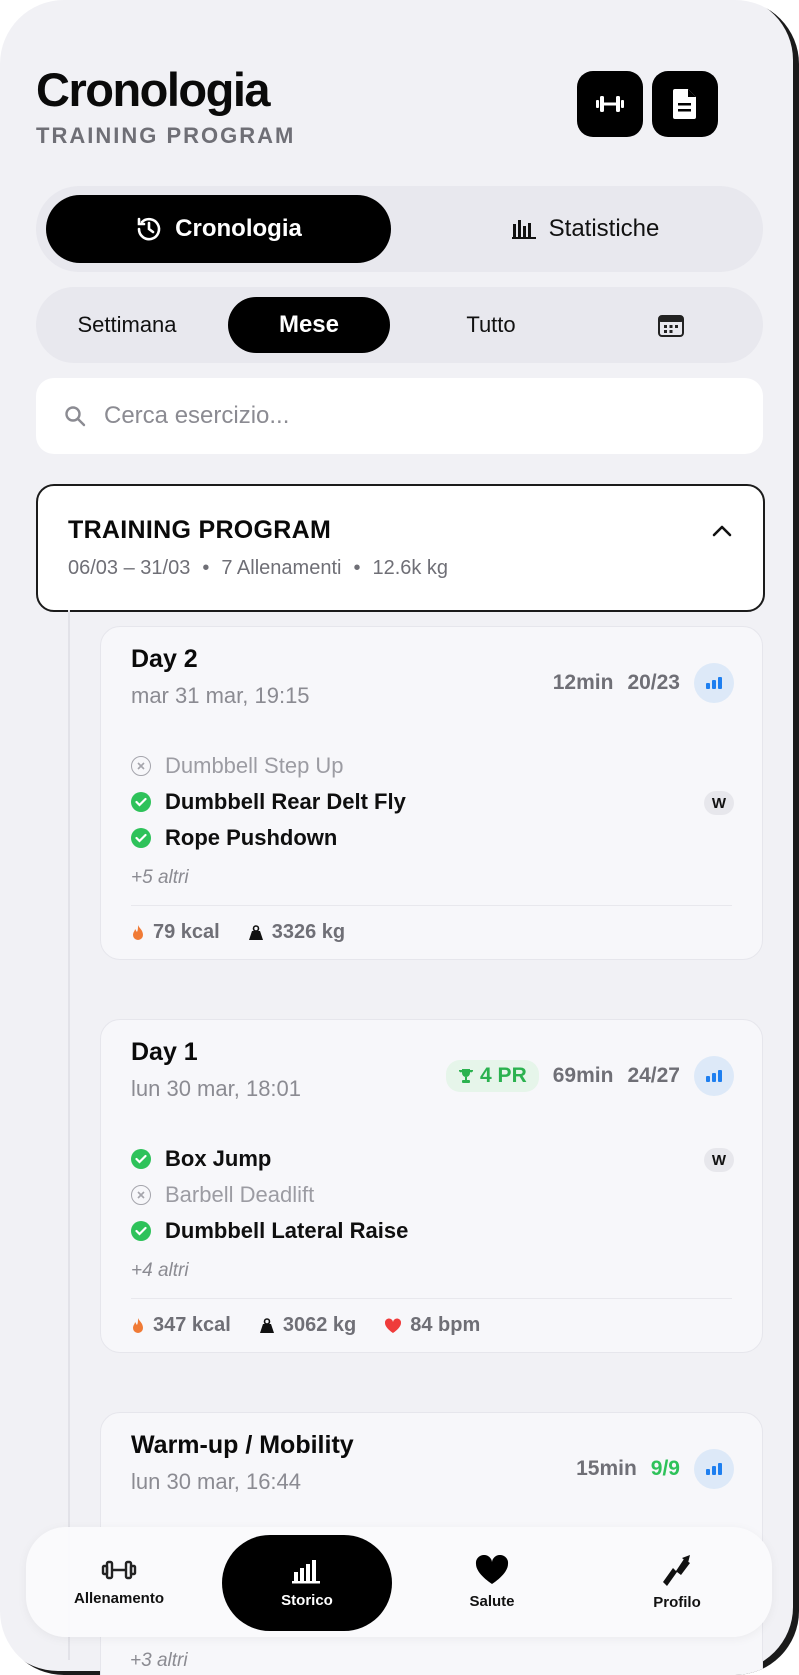 This screenshot has height=1675, width=799. I want to click on exercise-row: Dumbbell Step Up, so click(237, 766).